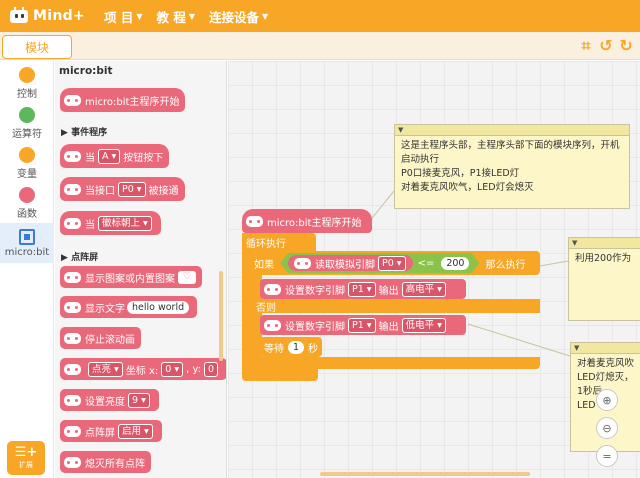  I want to click on block-when-gesture: 当 徽标朝上 ▾, so click(110, 223).